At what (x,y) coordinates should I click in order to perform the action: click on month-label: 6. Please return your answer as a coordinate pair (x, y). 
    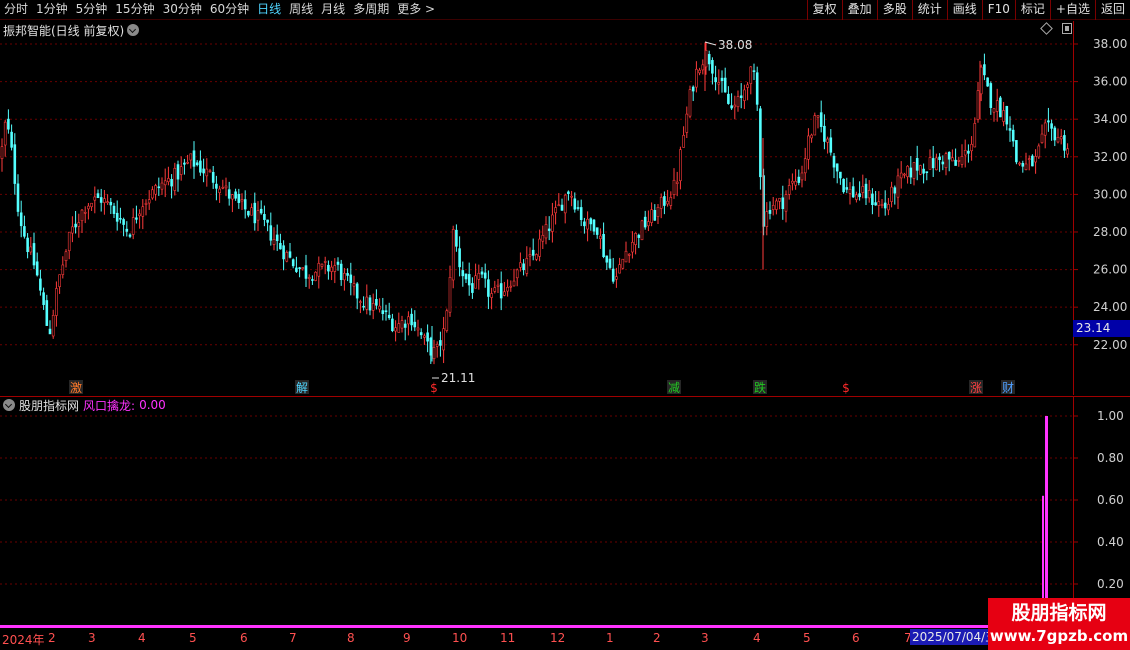
    Looking at the image, I should click on (244, 638).